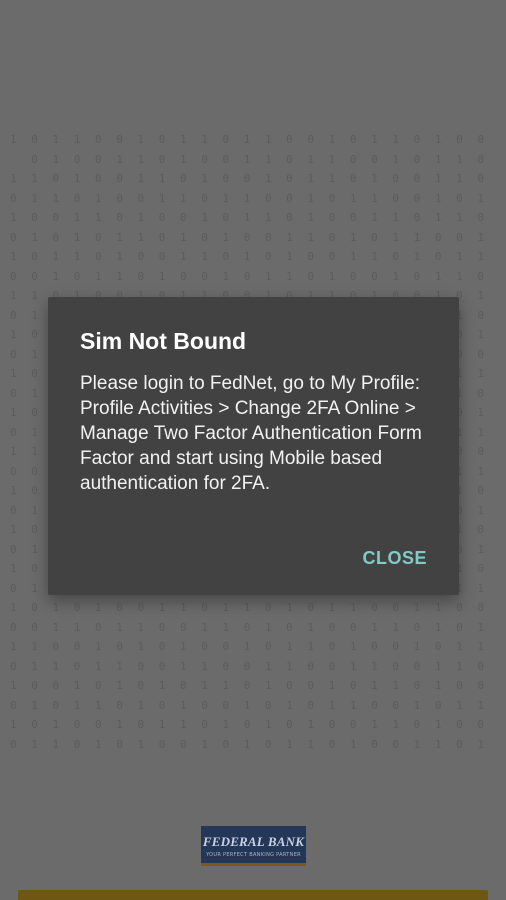 This screenshot has width=506, height=900. Describe the element at coordinates (163, 341) in the screenshot. I see `dialog-title: Sim Not Bound` at that location.